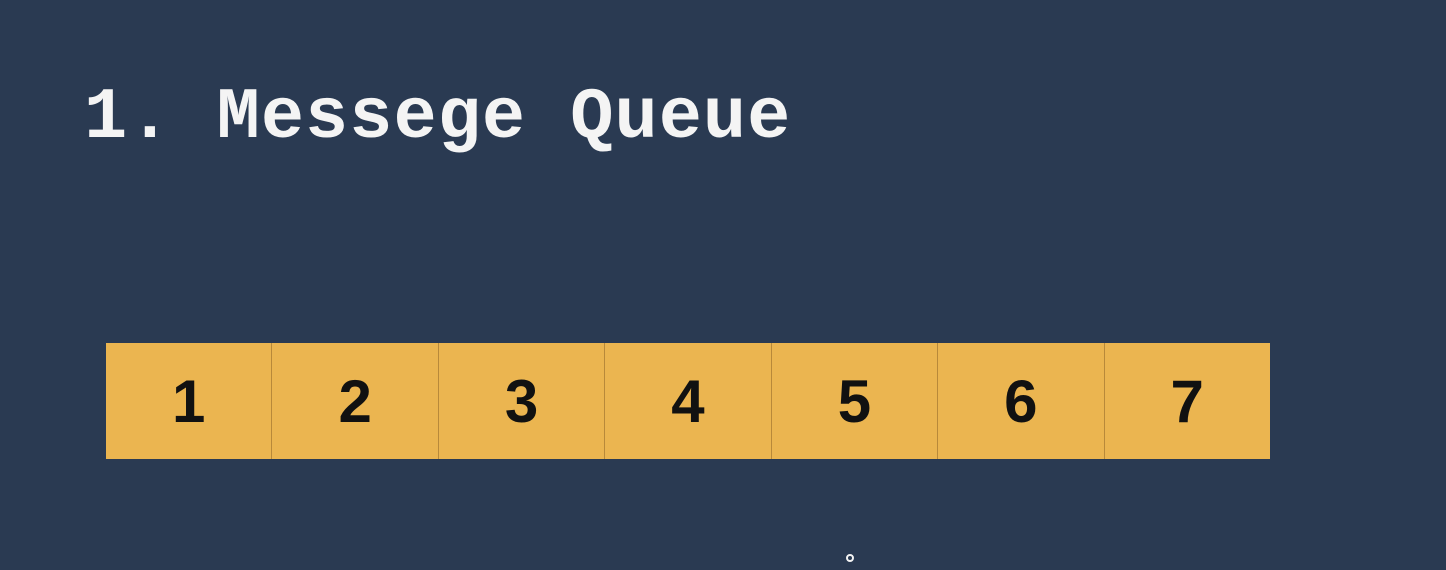 The width and height of the screenshot is (1446, 570). What do you see at coordinates (438, 118) in the screenshot?
I see `slide-title: 1. Messege Queue` at bounding box center [438, 118].